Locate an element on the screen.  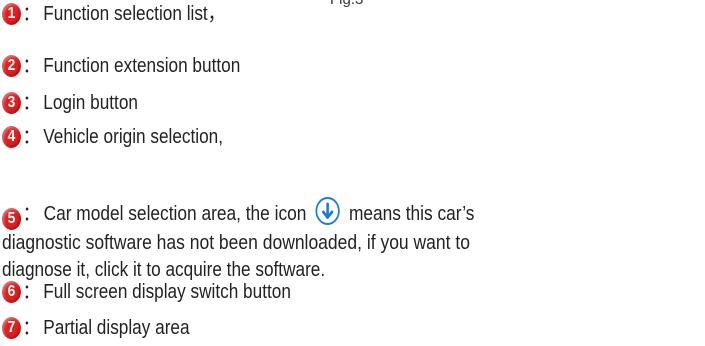
item-label: Full screen display switch button is located at coordinates (167, 292).